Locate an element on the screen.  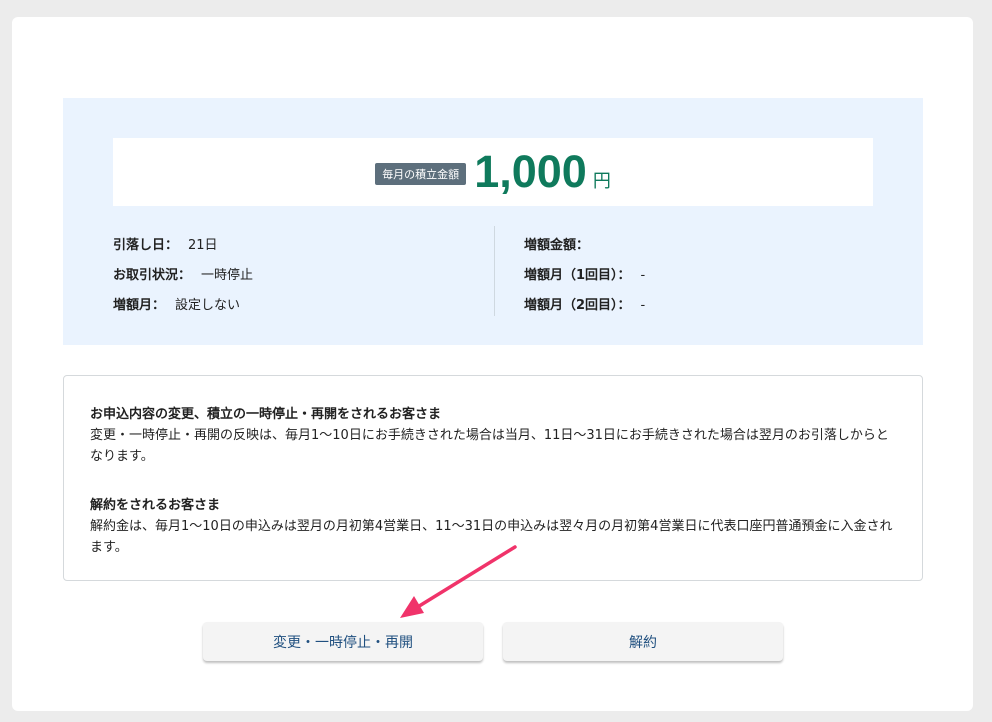
transaction-status-value: 一時停止 is located at coordinates (227, 275).